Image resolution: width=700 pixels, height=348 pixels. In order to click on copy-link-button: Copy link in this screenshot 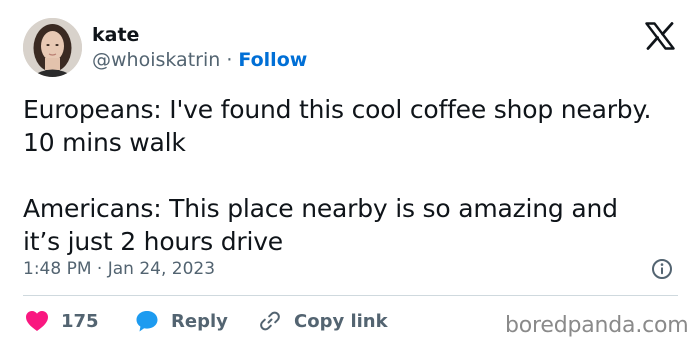, I will do `click(323, 321)`.